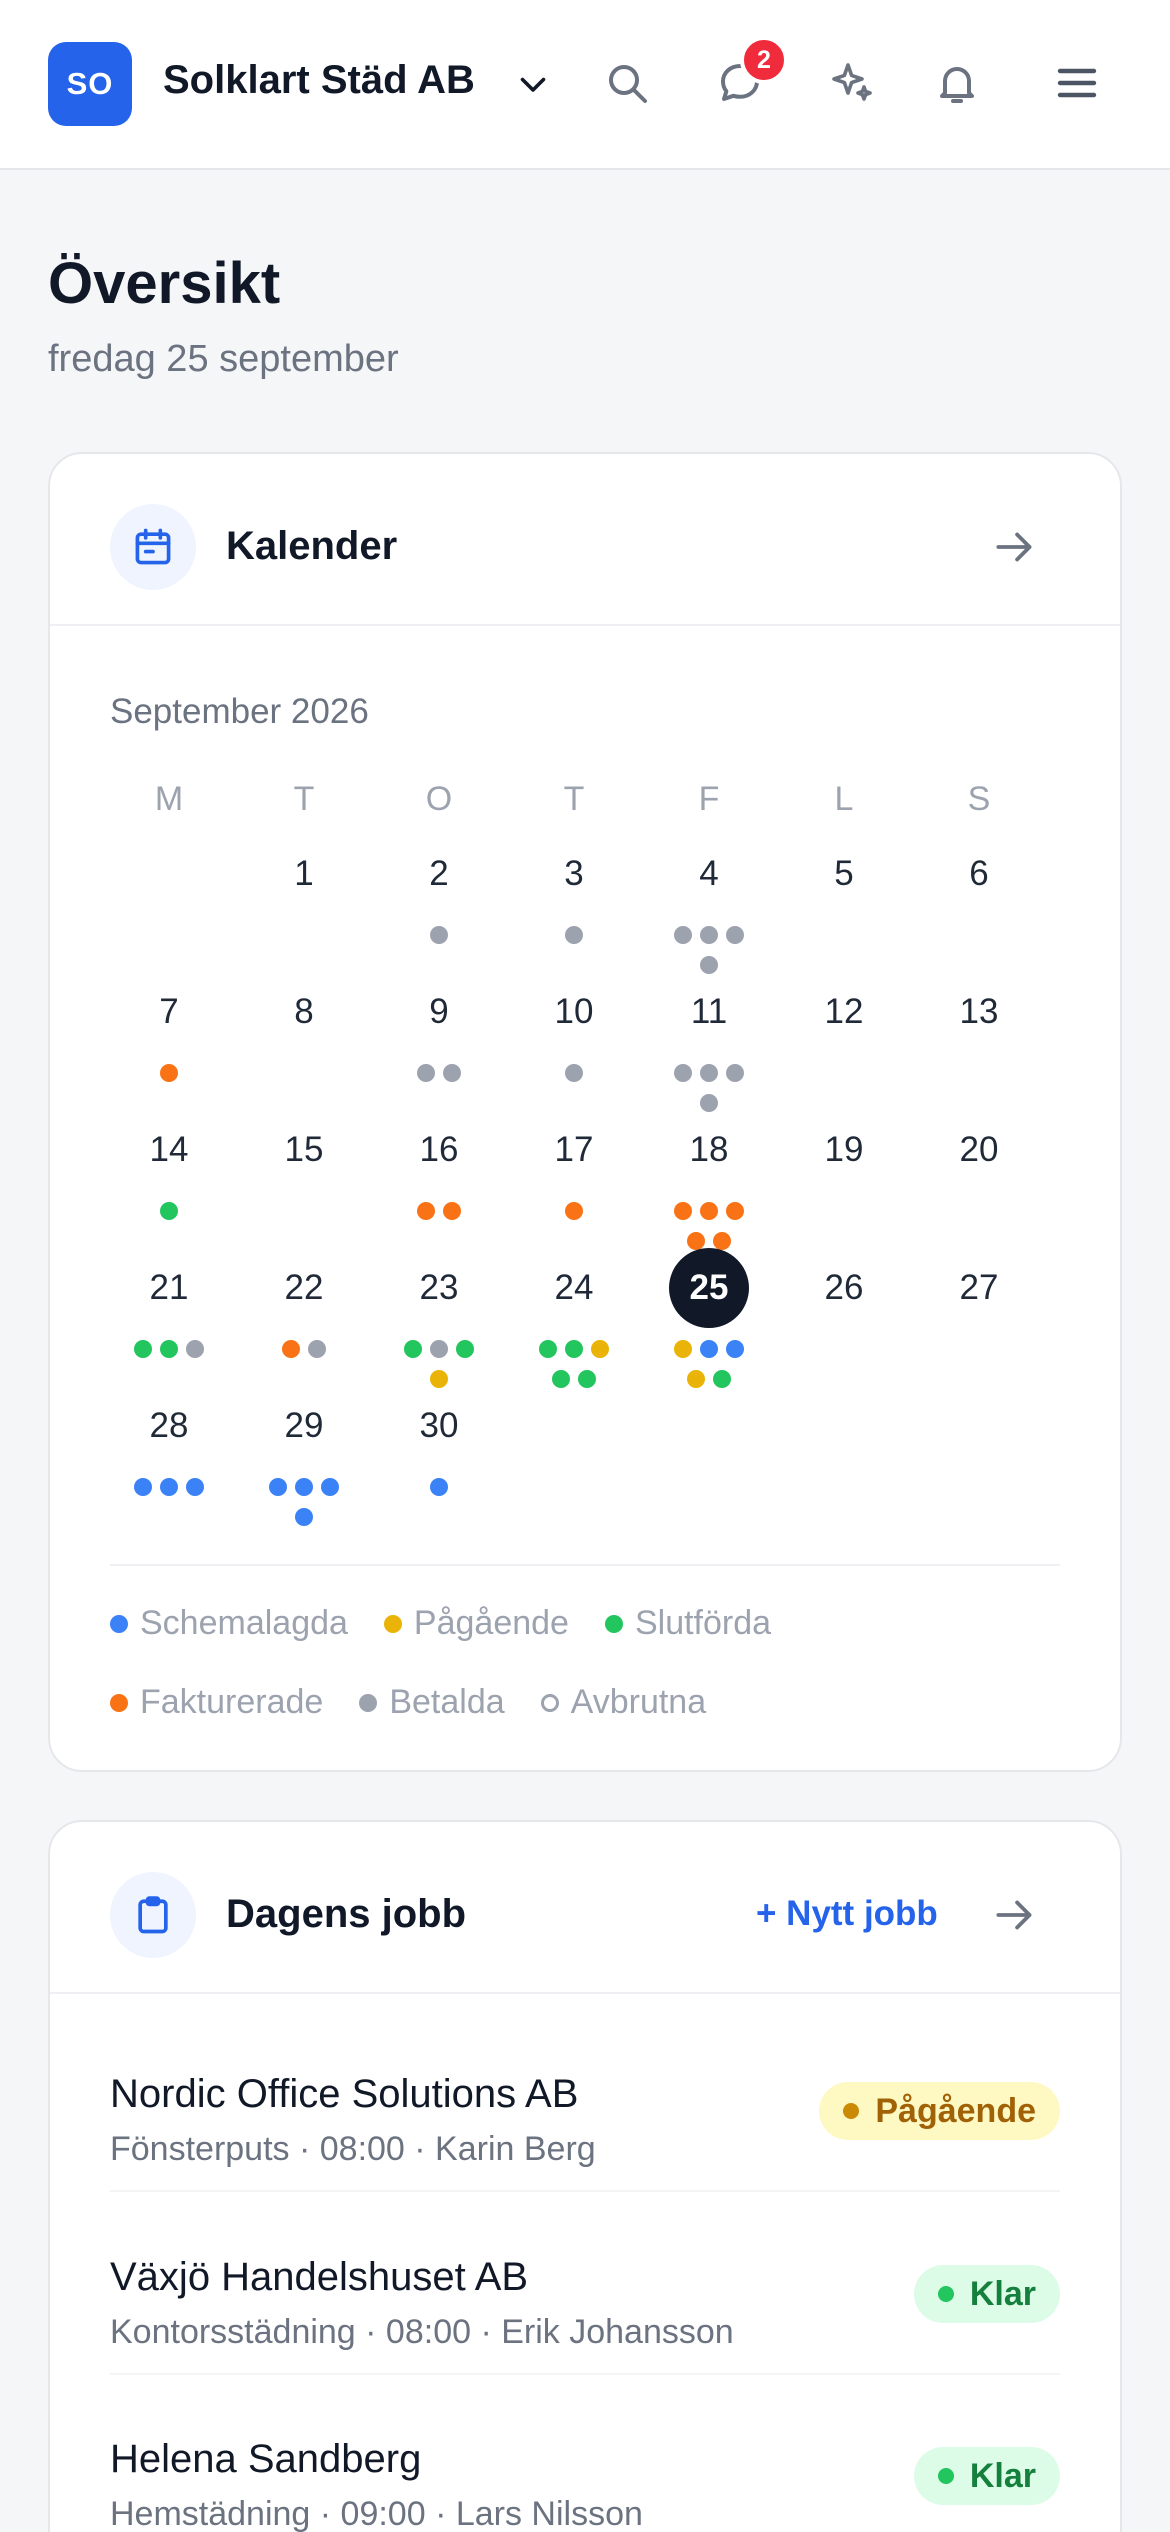  I want to click on calendar-day: 16, so click(439, 1150).